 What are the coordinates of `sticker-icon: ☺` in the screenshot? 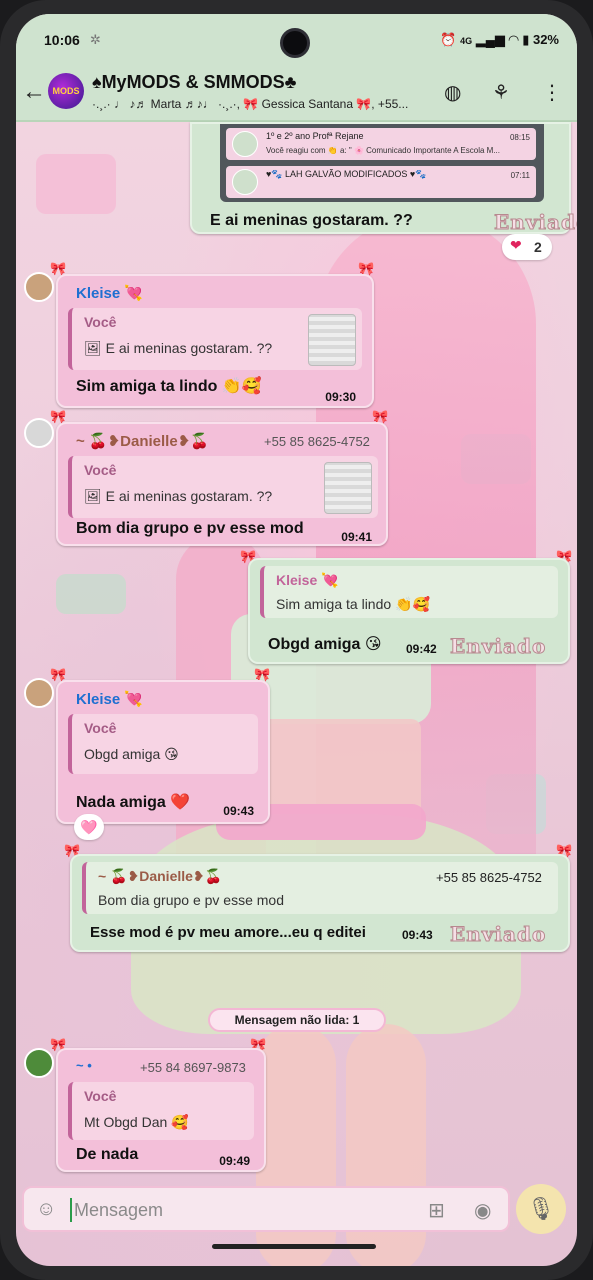 It's located at (46, 1209).